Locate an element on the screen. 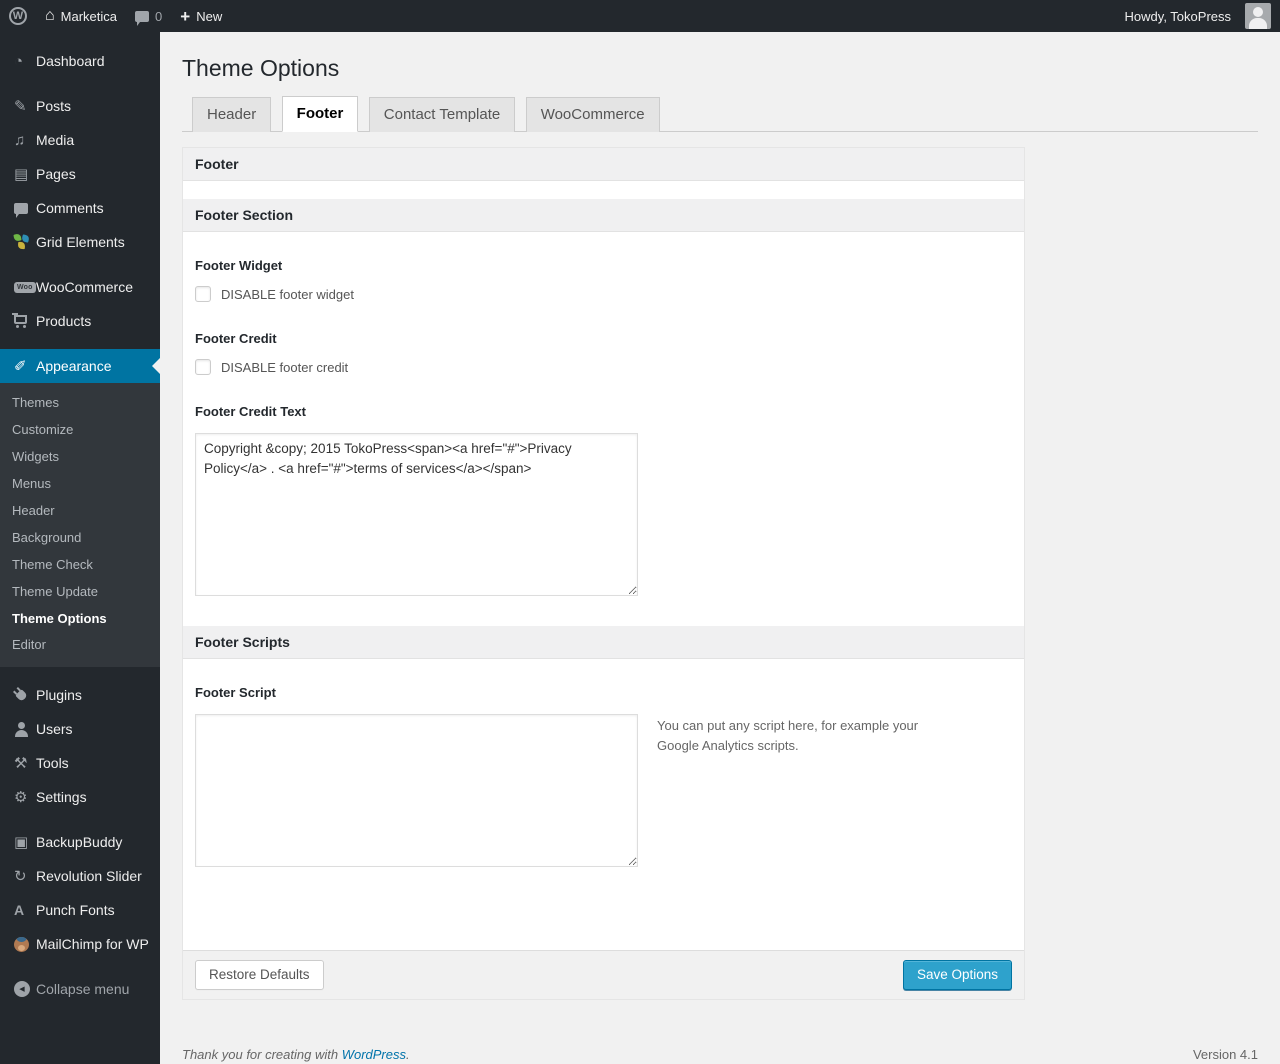 The height and width of the screenshot is (1064, 1280). sidebar-item-label: MailChimp for WP is located at coordinates (92, 944).